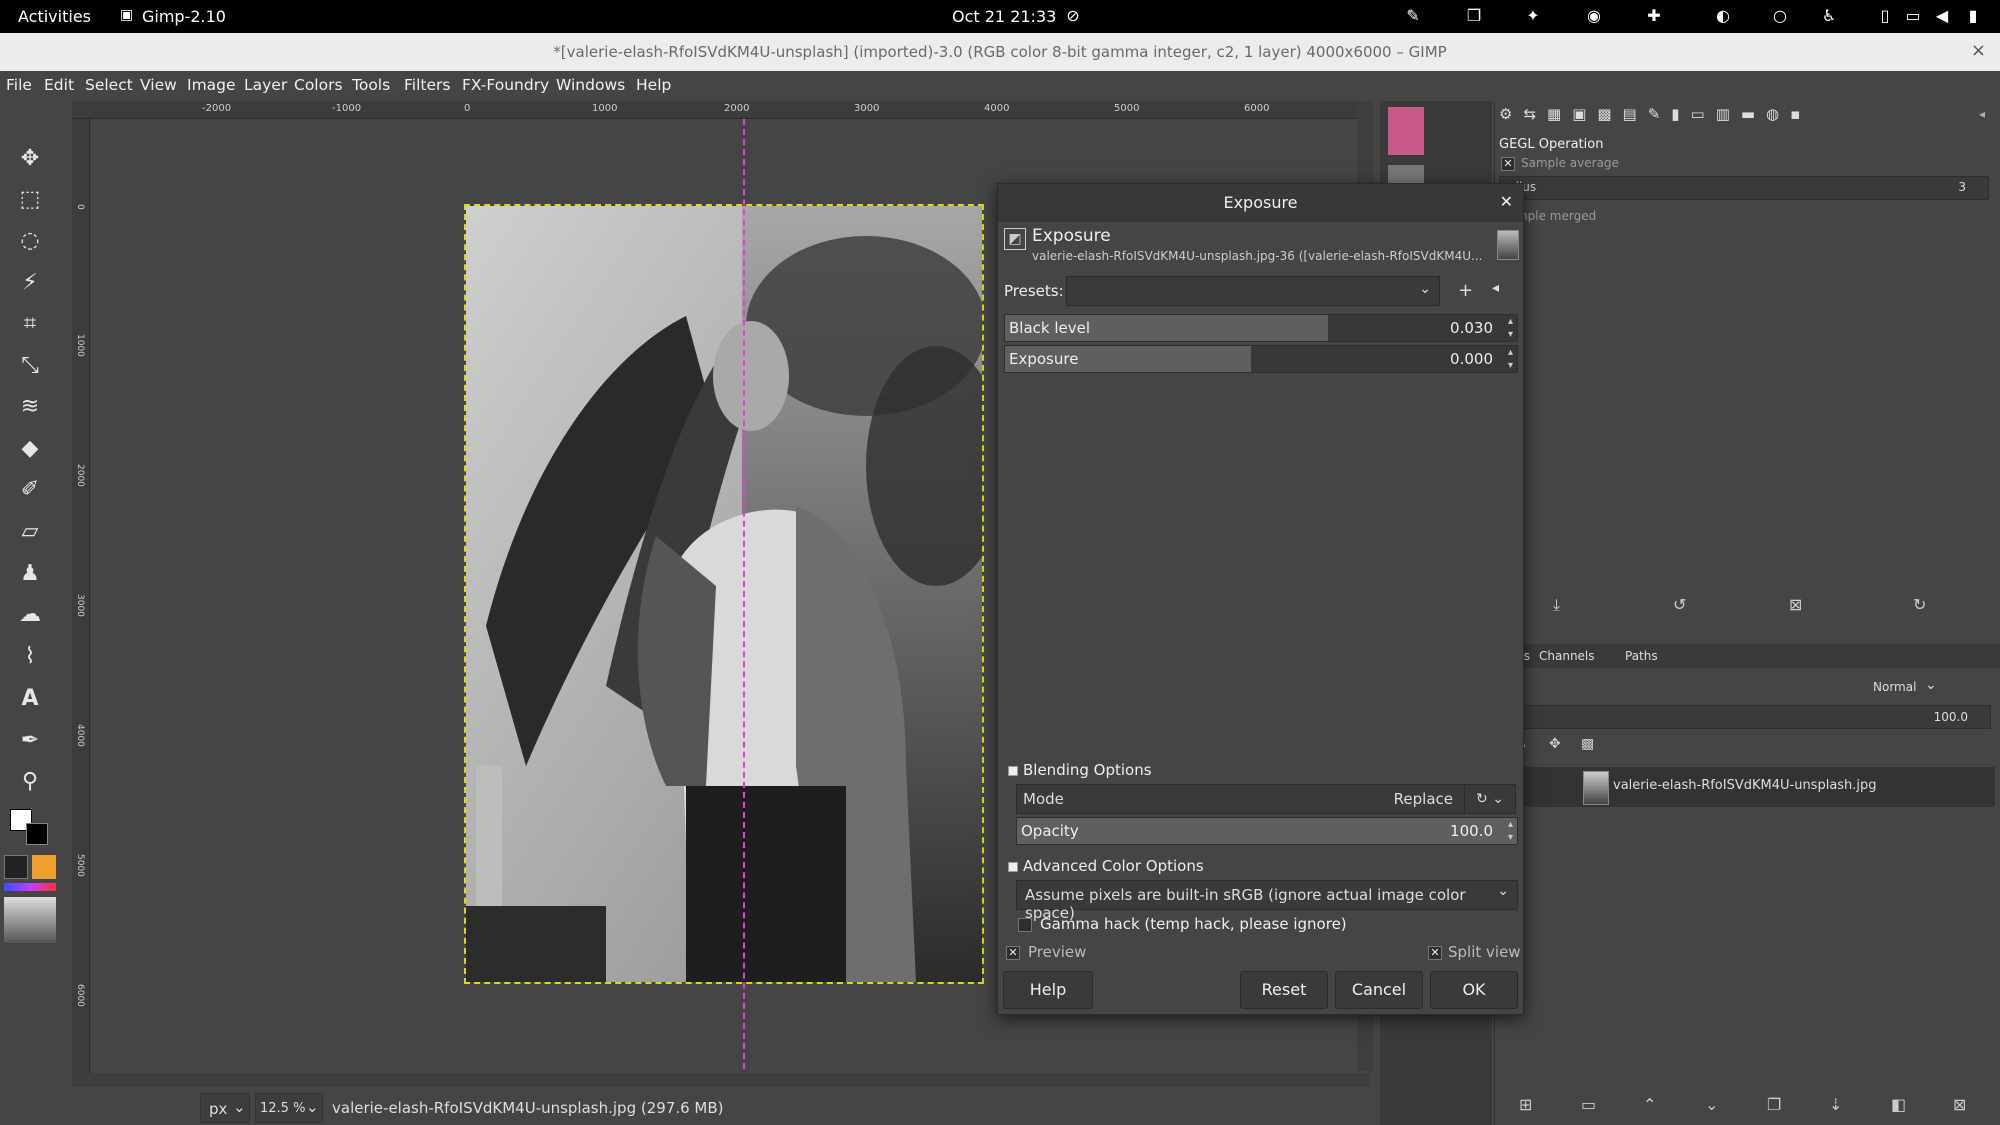 This screenshot has width=2000, height=1125. What do you see at coordinates (16, 867) in the screenshot?
I see `brush-preview` at bounding box center [16, 867].